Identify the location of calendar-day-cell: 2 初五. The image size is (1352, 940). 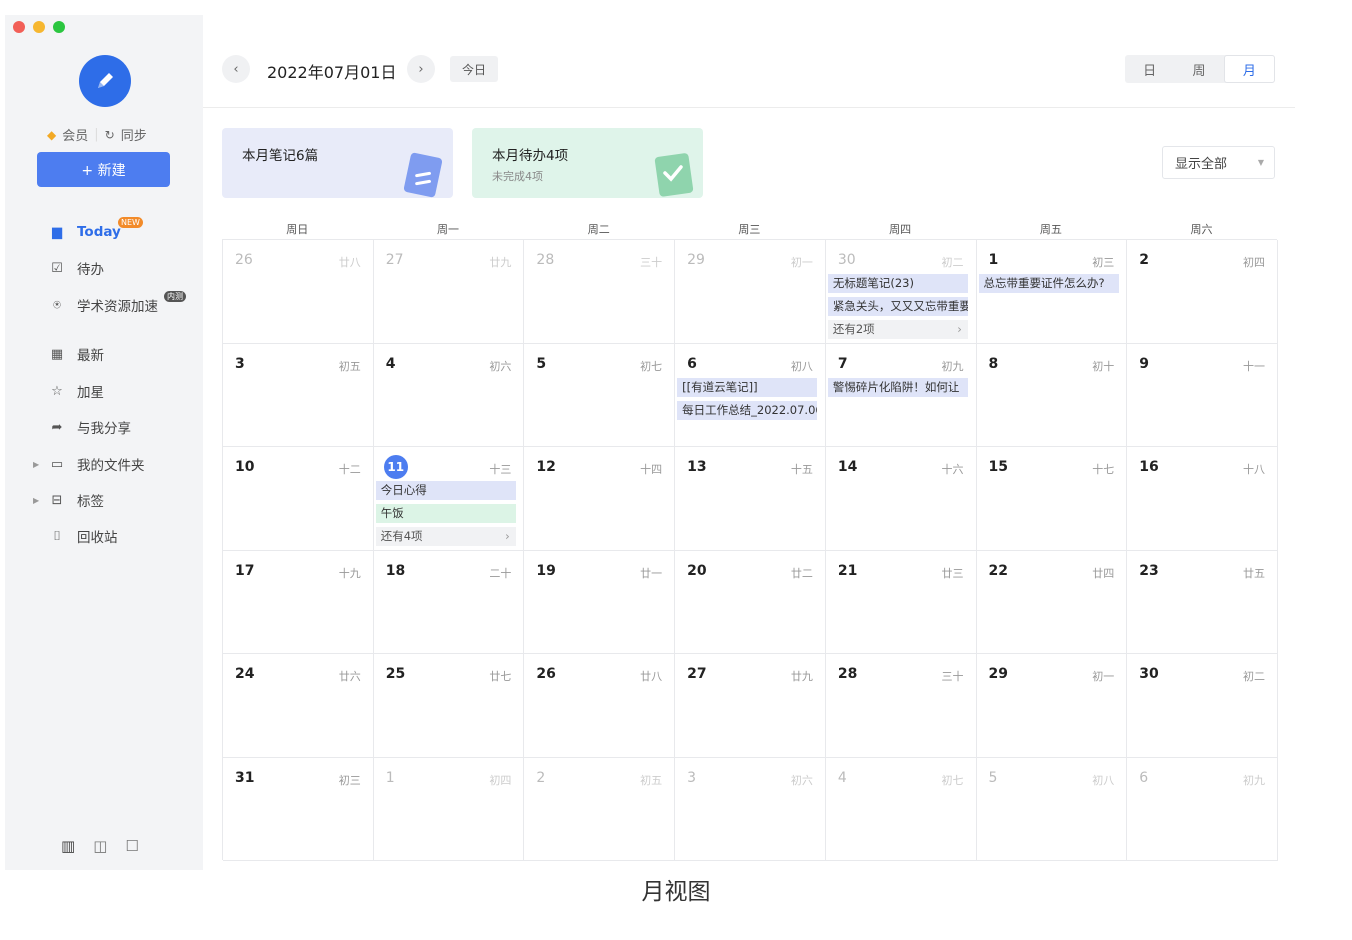
(600, 809).